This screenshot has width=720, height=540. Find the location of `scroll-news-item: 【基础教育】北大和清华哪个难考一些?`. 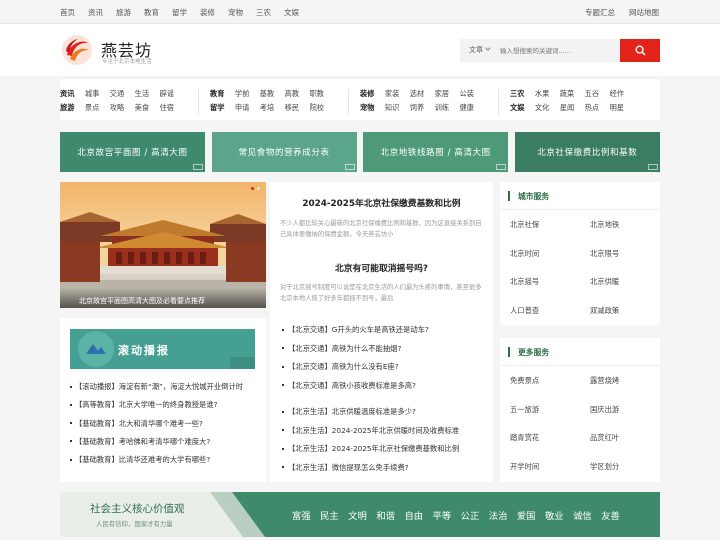

scroll-news-item: 【基础教育】北大和清华哪个难考一些? is located at coordinates (165, 428).